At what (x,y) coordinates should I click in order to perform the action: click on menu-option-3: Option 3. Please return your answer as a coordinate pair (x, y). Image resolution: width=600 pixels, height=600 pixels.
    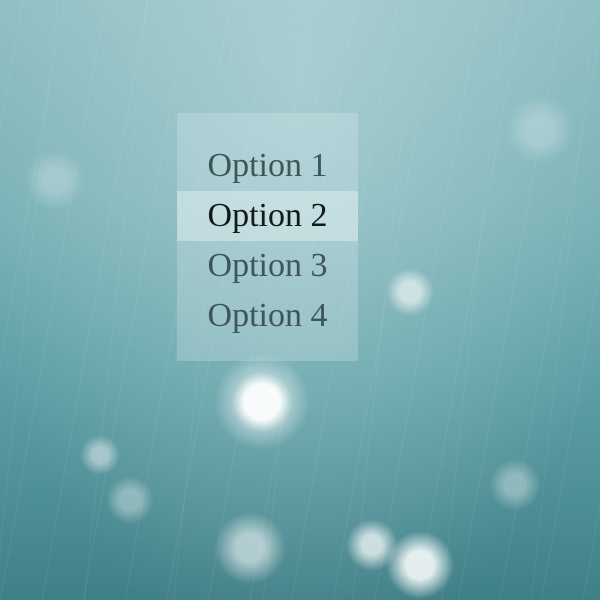
    Looking at the image, I should click on (267, 266).